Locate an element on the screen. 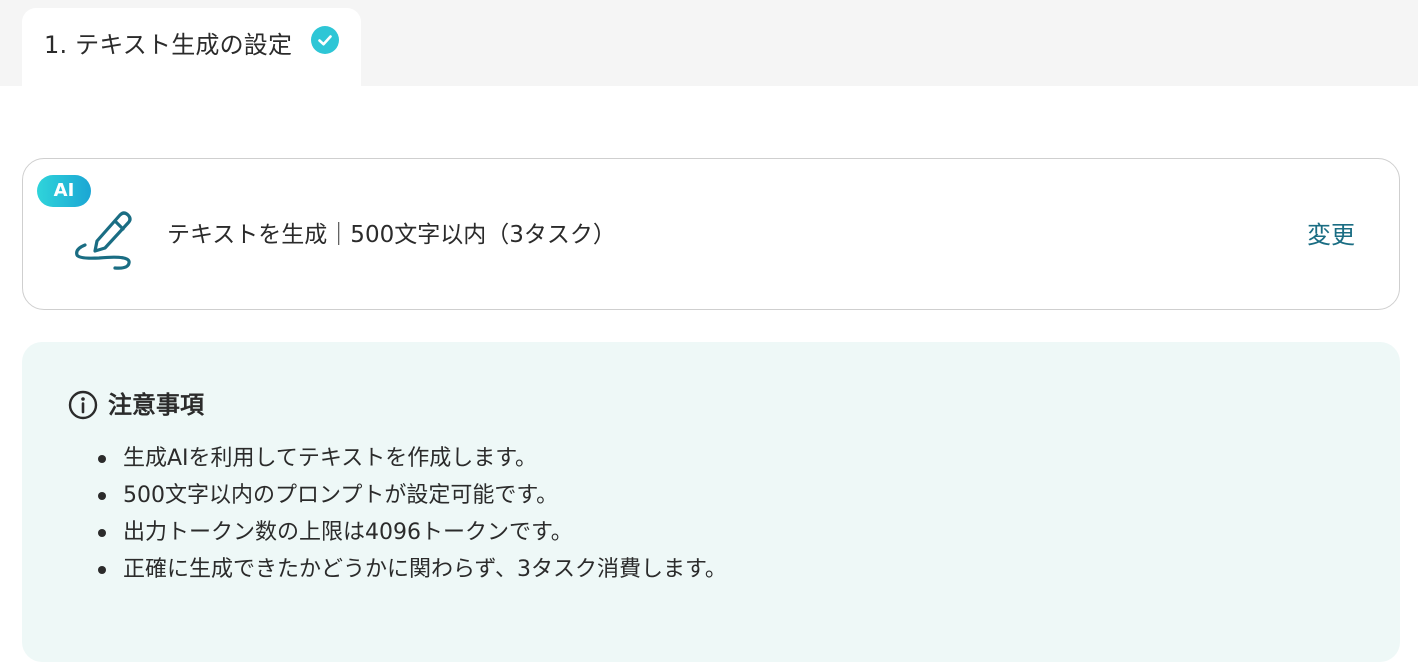  operation-title: テキストを生成｜500文字以内（3タスク） is located at coordinates (391, 235).